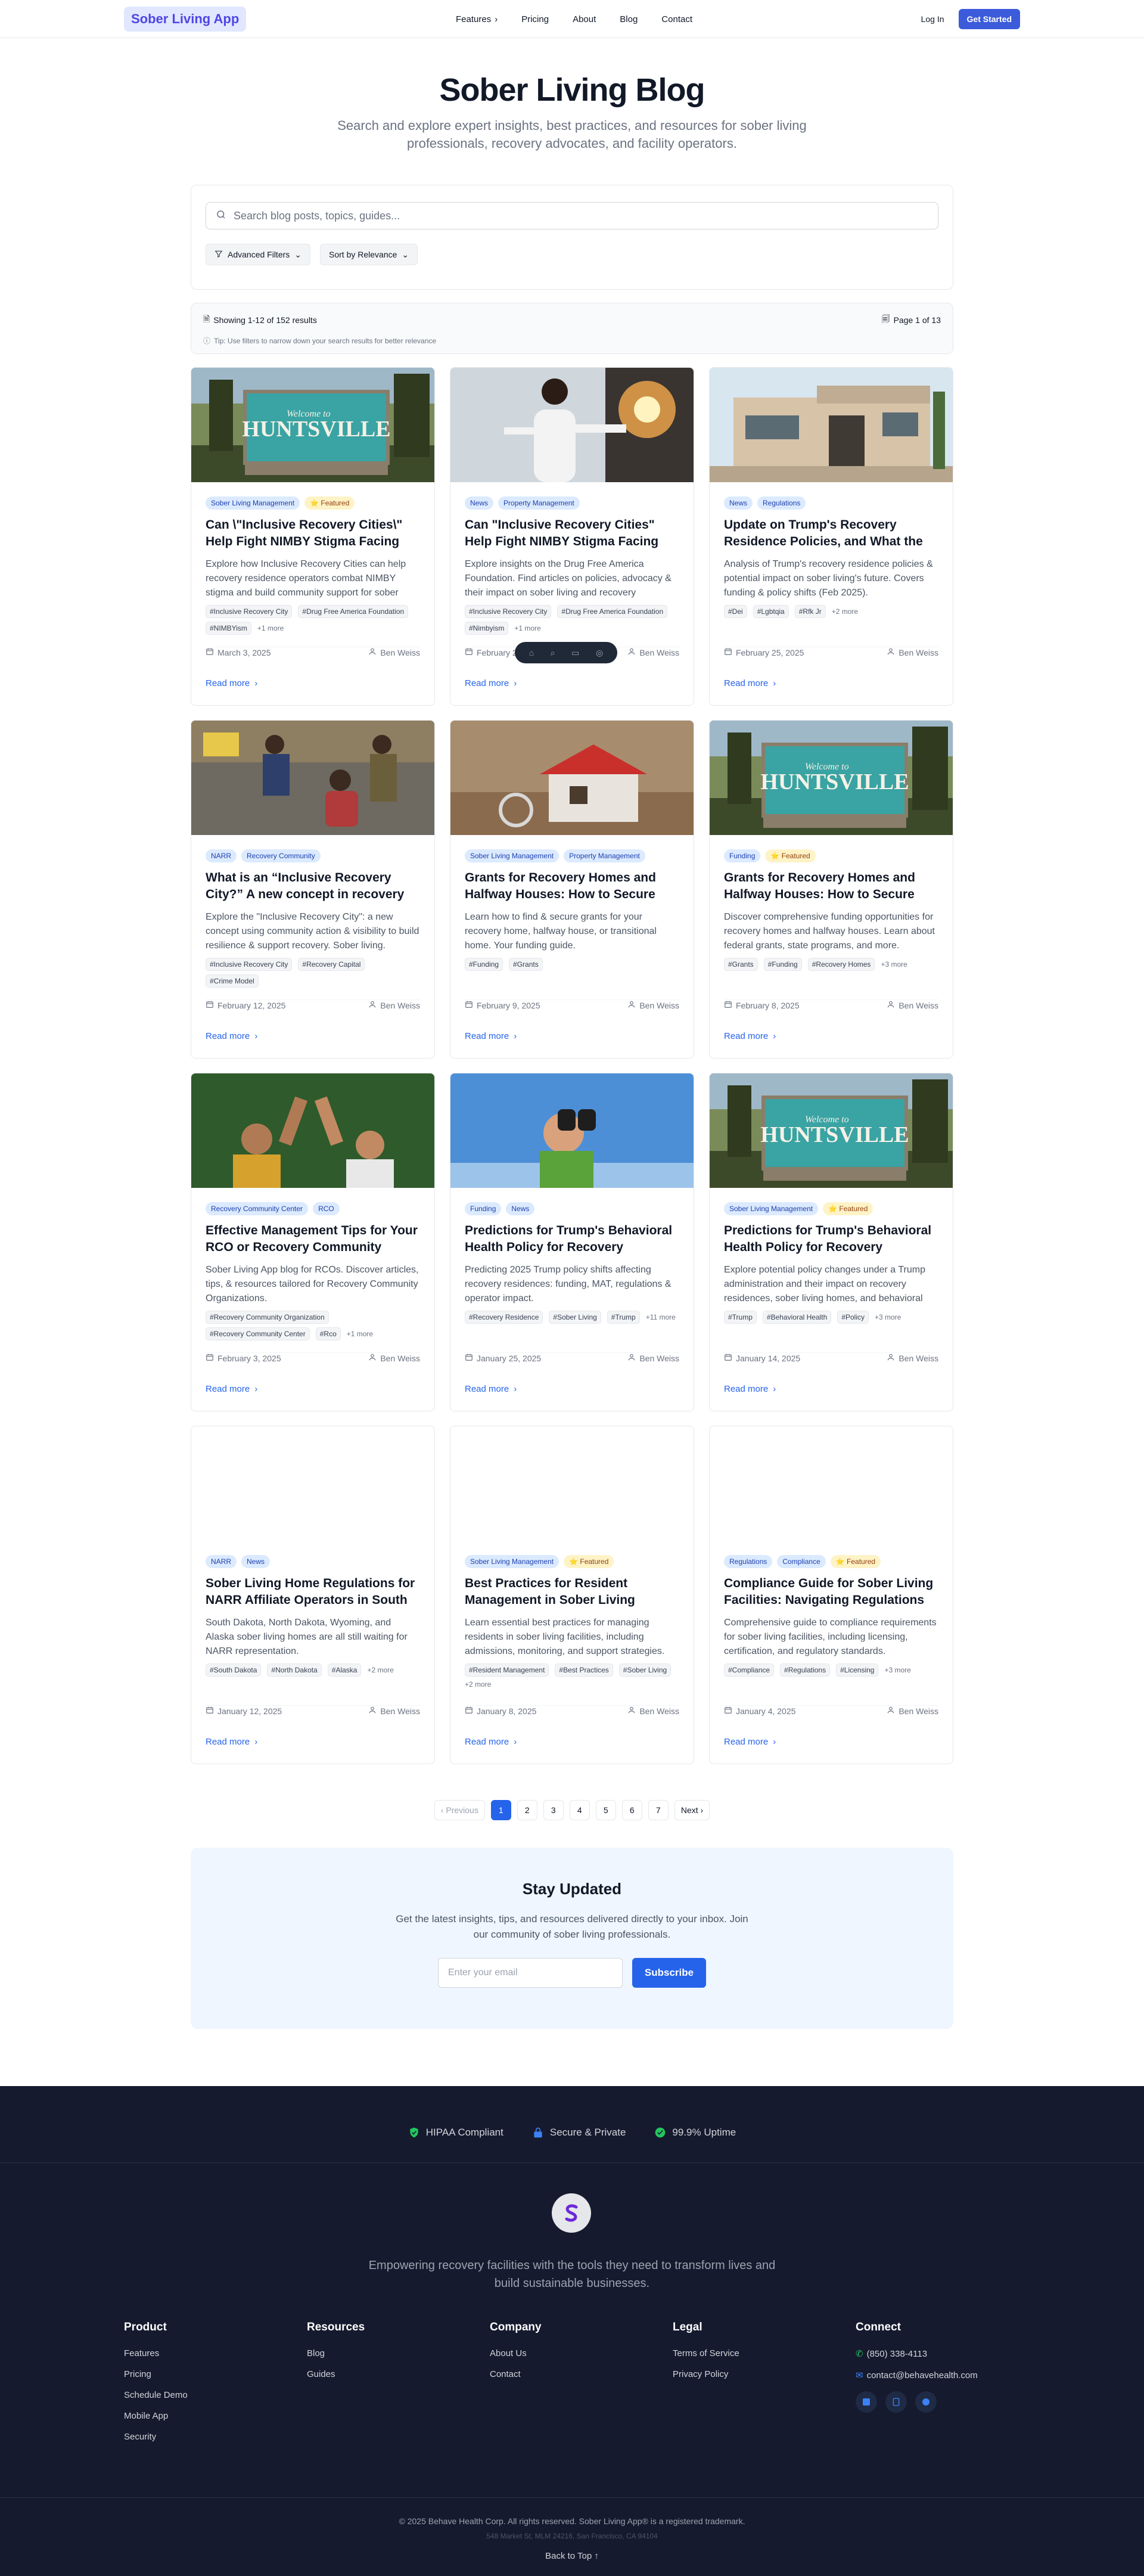 This screenshot has width=1144, height=2576. I want to click on more-tags: +3 more, so click(894, 965).